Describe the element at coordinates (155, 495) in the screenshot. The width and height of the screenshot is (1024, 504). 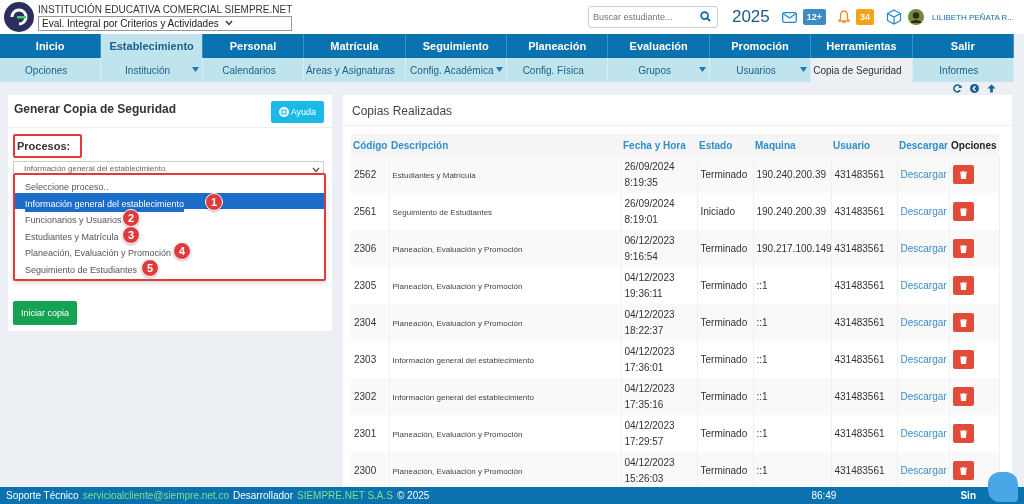
I see `support-email-link: servicioalcliente@siempre.net.co` at that location.